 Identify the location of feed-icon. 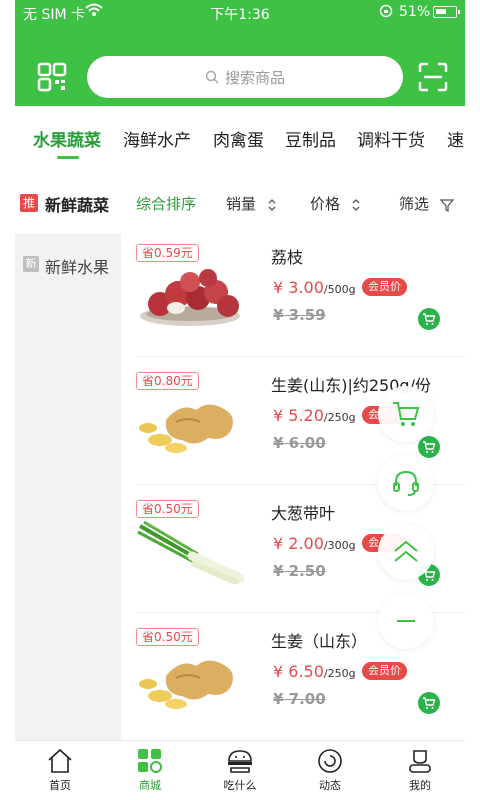
(330, 761).